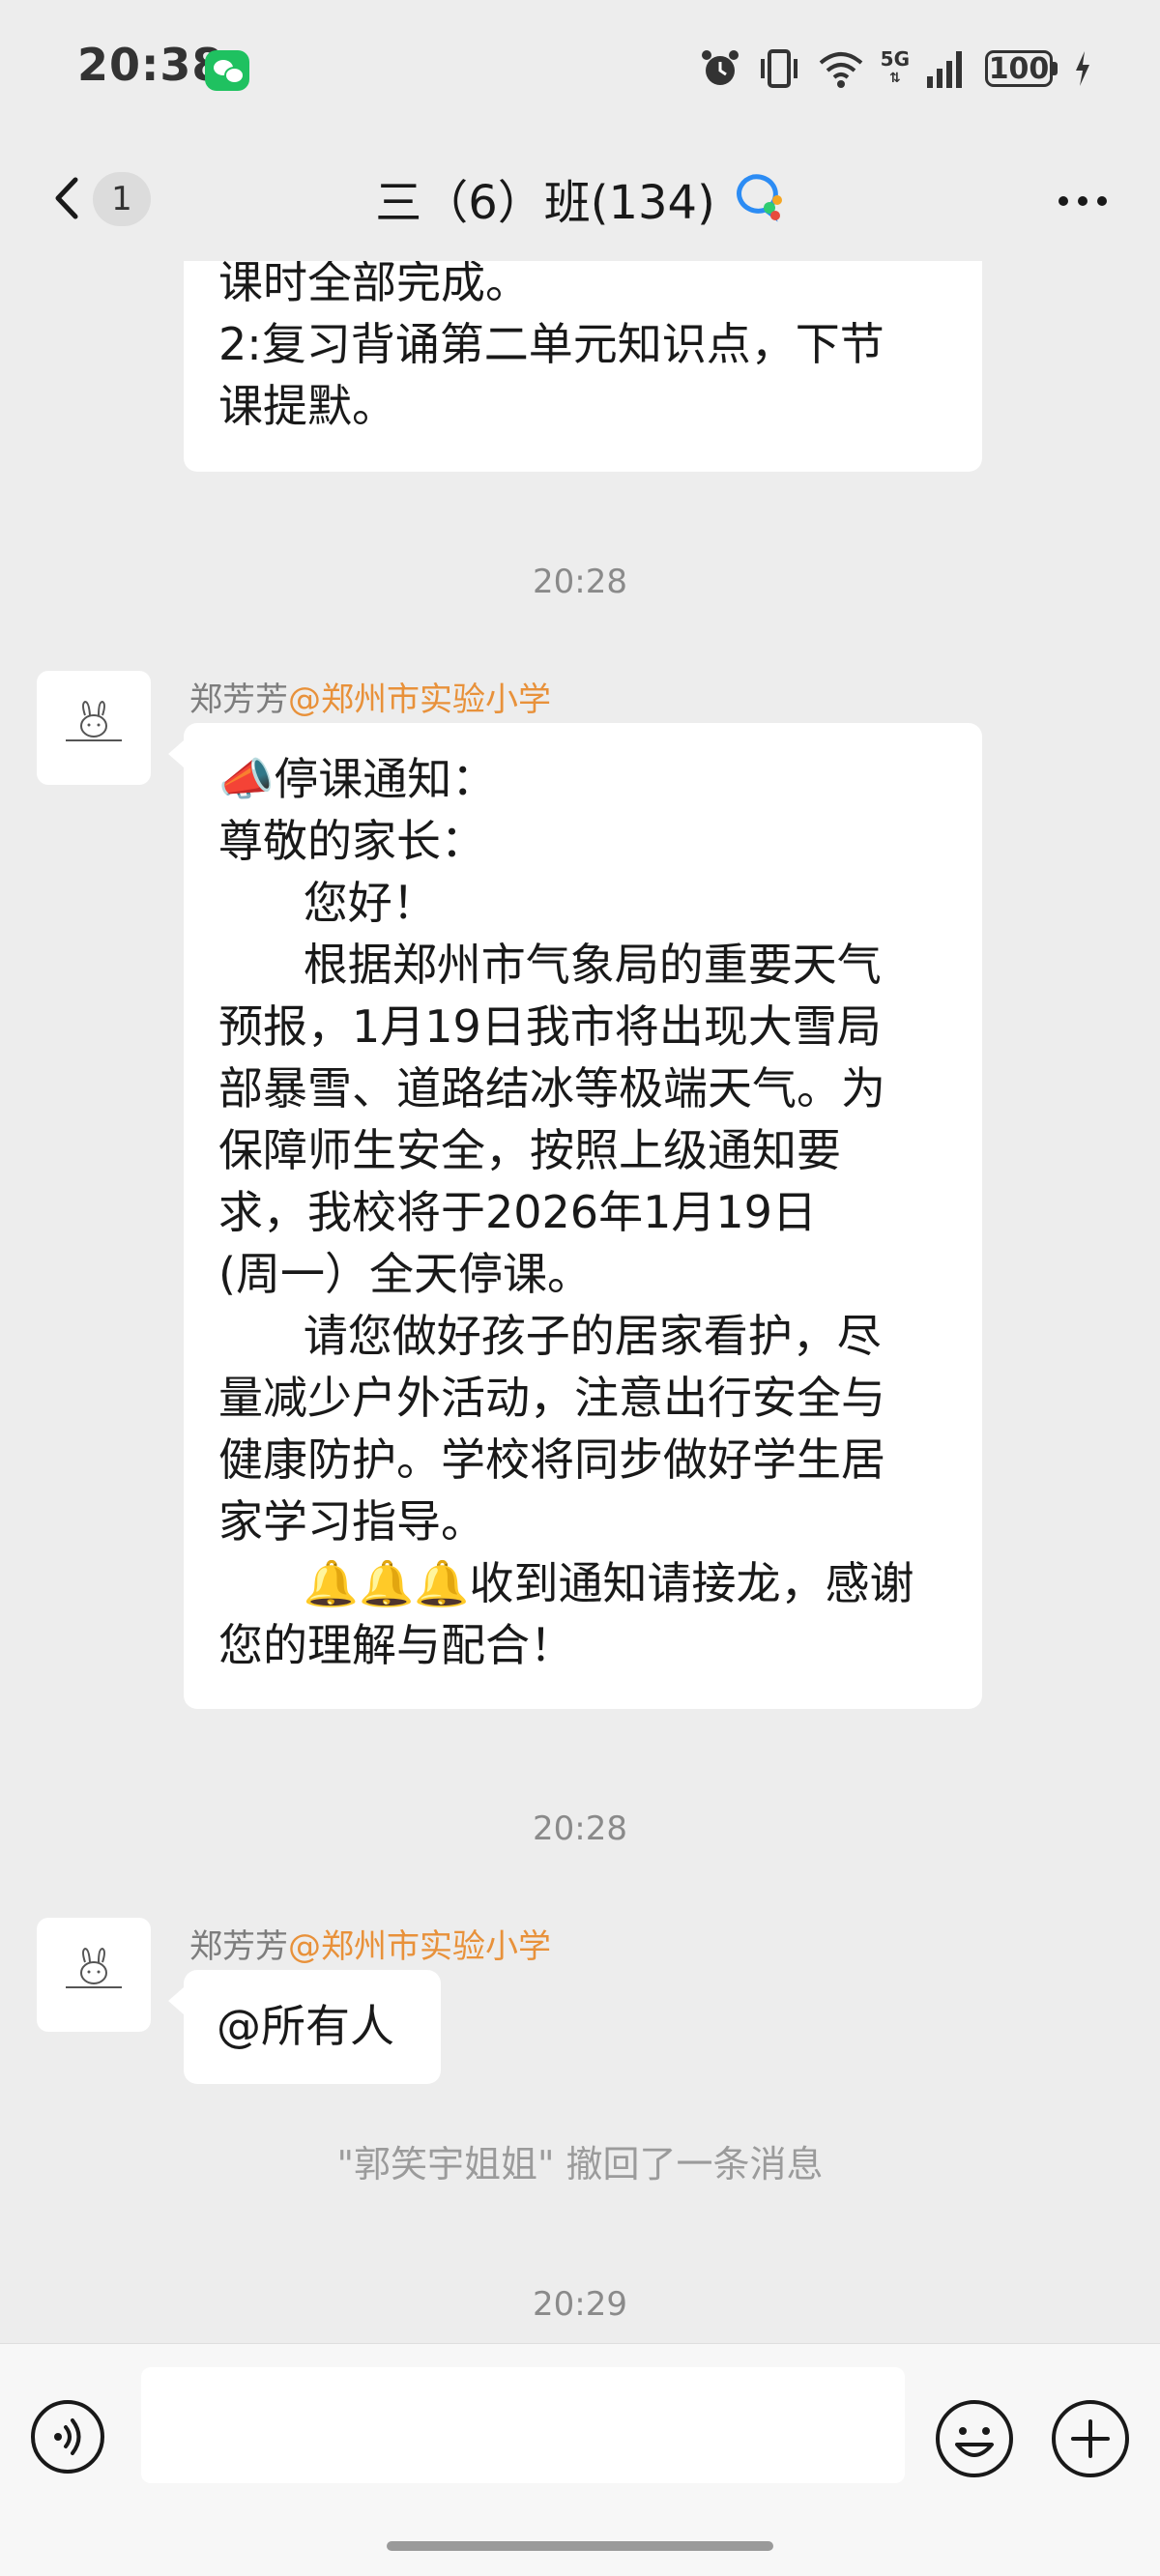 Image resolution: width=1160 pixels, height=2576 pixels. What do you see at coordinates (1083, 198) in the screenshot?
I see `more-dots-icon` at bounding box center [1083, 198].